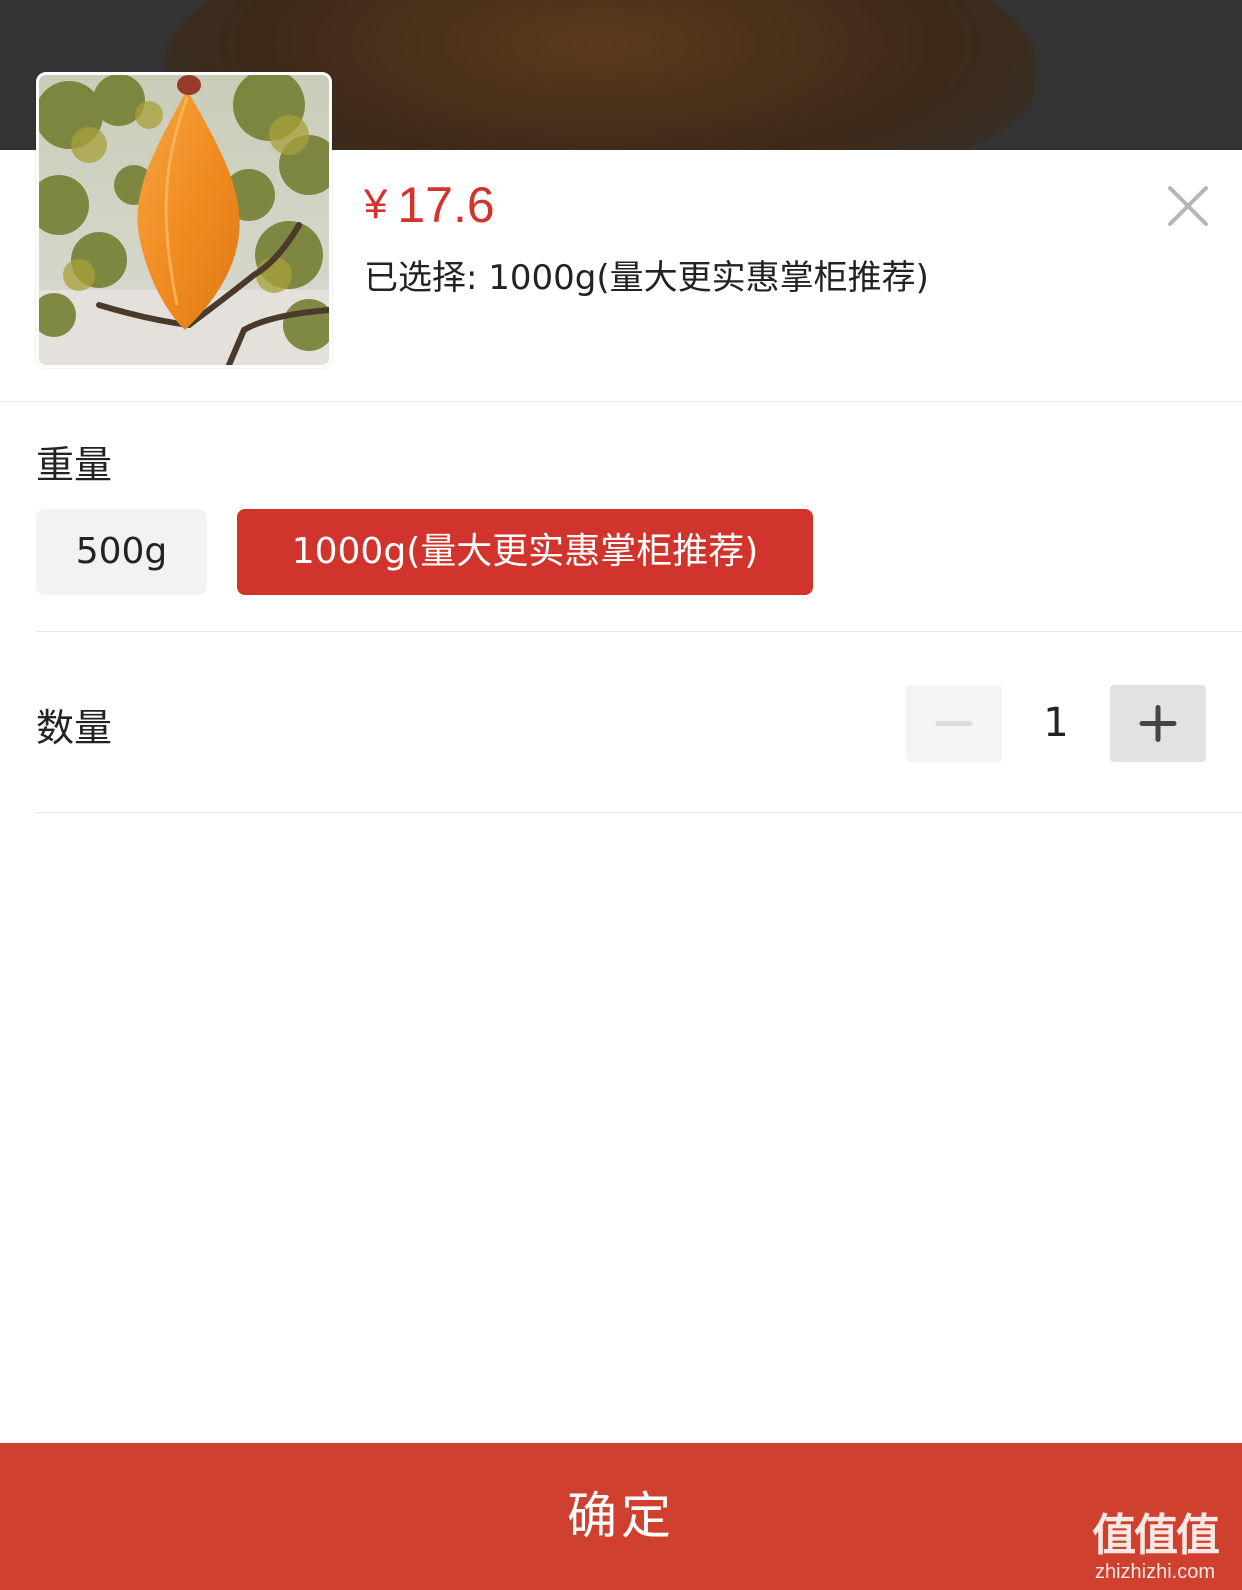 The width and height of the screenshot is (1242, 1590). I want to click on quantity-divider, so click(639, 812).